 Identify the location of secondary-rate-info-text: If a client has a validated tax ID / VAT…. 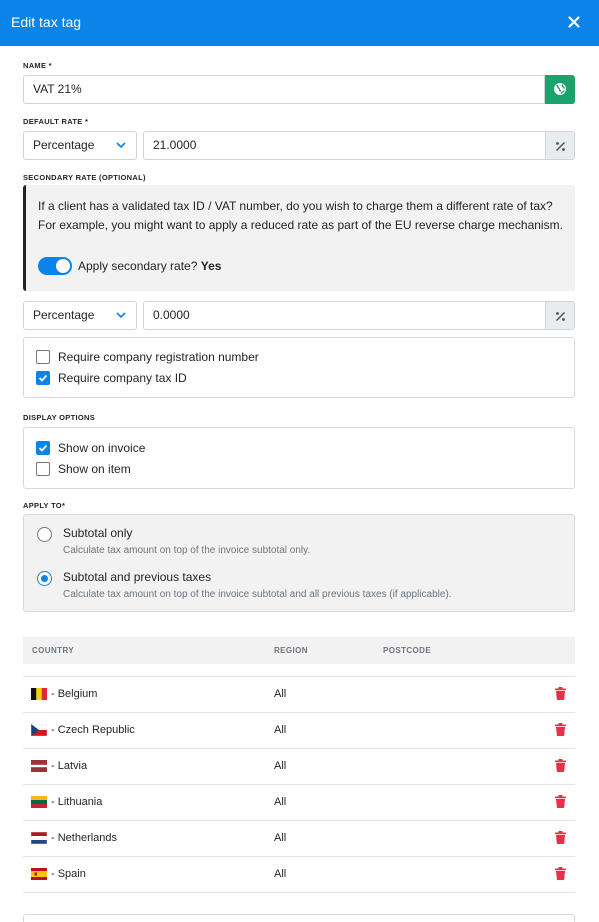
(300, 215).